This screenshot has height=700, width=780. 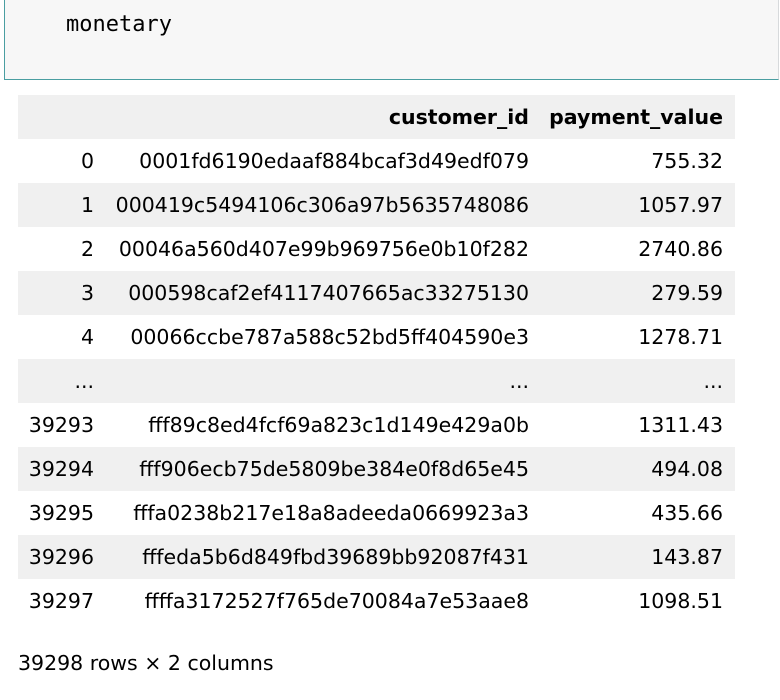 What do you see at coordinates (334, 161) in the screenshot?
I see `customer-id-cell: 0001fd6190edaaf884bcaf3d49edf079` at bounding box center [334, 161].